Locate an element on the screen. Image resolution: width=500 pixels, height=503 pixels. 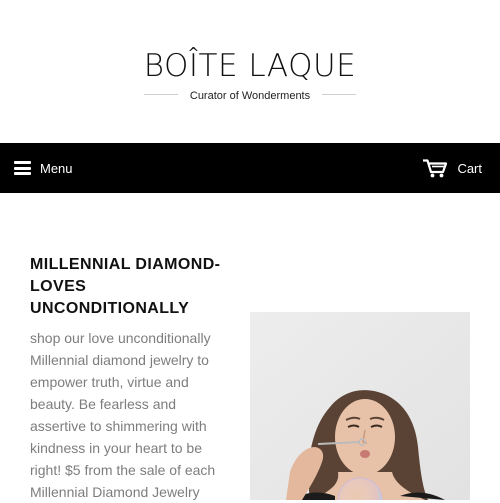
product-title: MILLENNIAL DIAMOND-LOVES UNCONDITIONALLY is located at coordinates (125, 286).